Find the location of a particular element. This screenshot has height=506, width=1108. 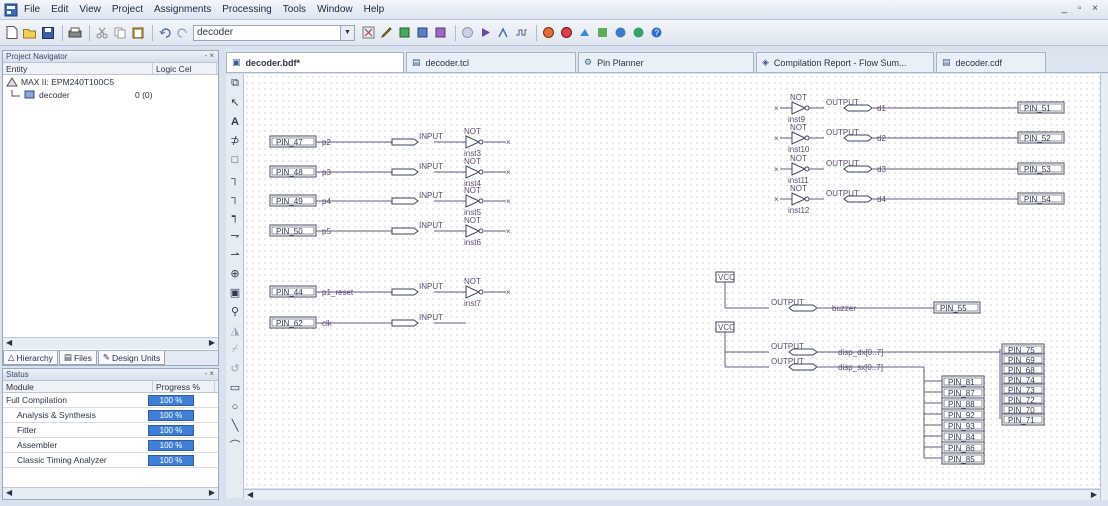

signaltap-button is located at coordinates (638, 32).